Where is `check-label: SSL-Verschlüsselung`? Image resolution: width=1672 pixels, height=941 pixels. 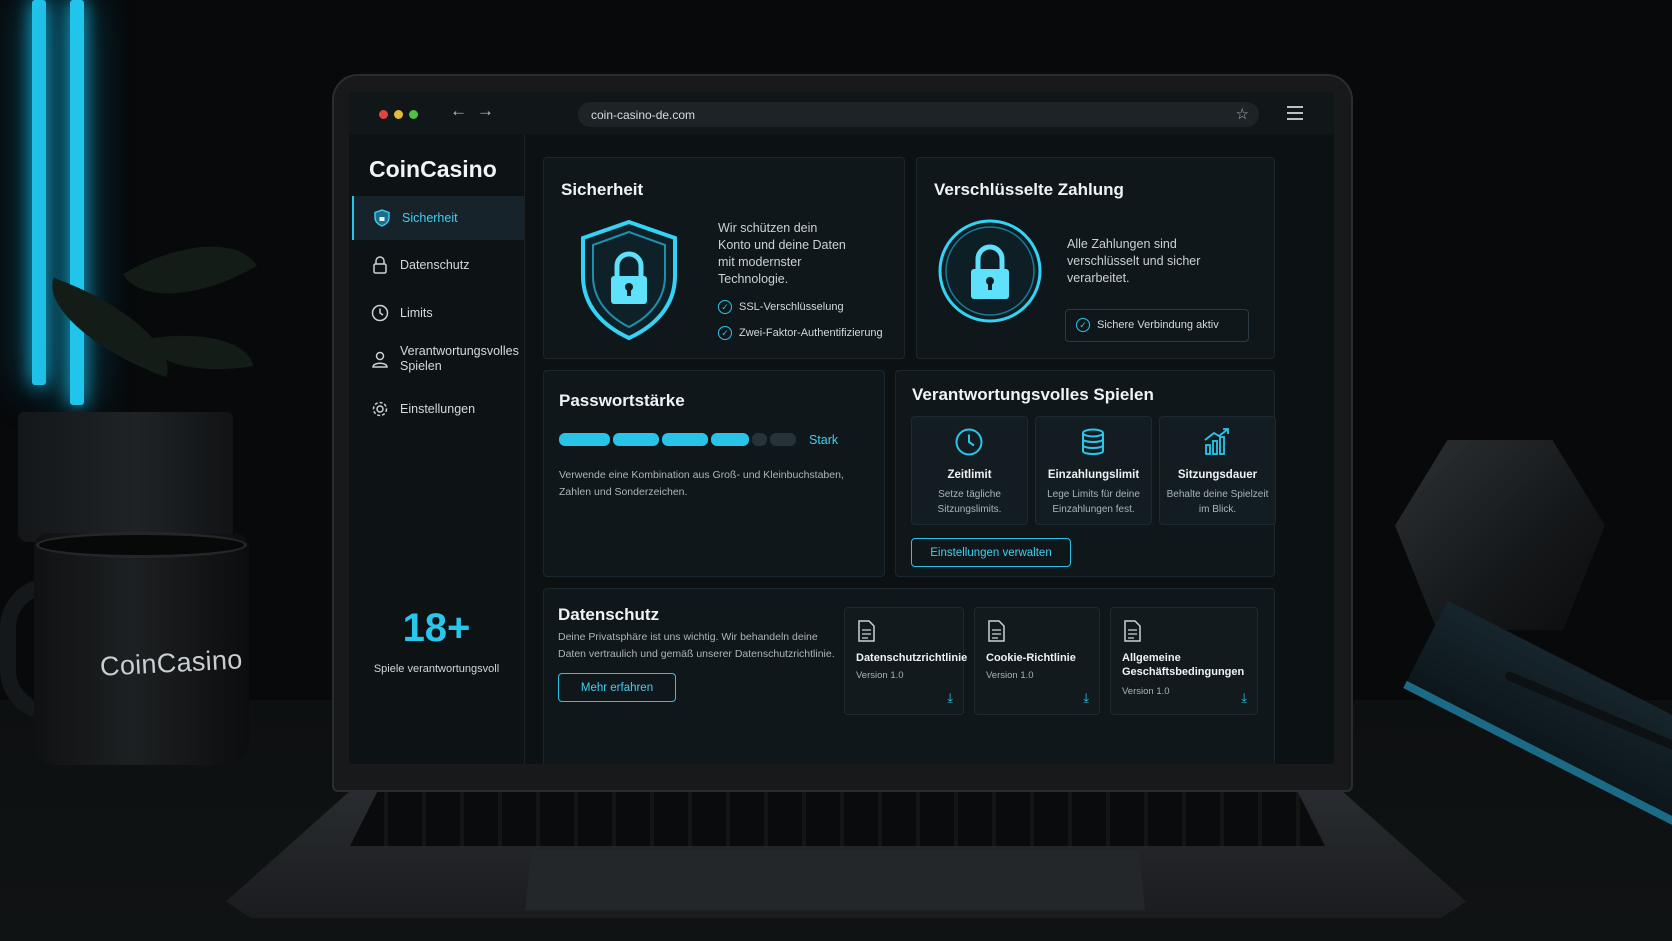
check-label: SSL-Verschlüsselung is located at coordinates (791, 307).